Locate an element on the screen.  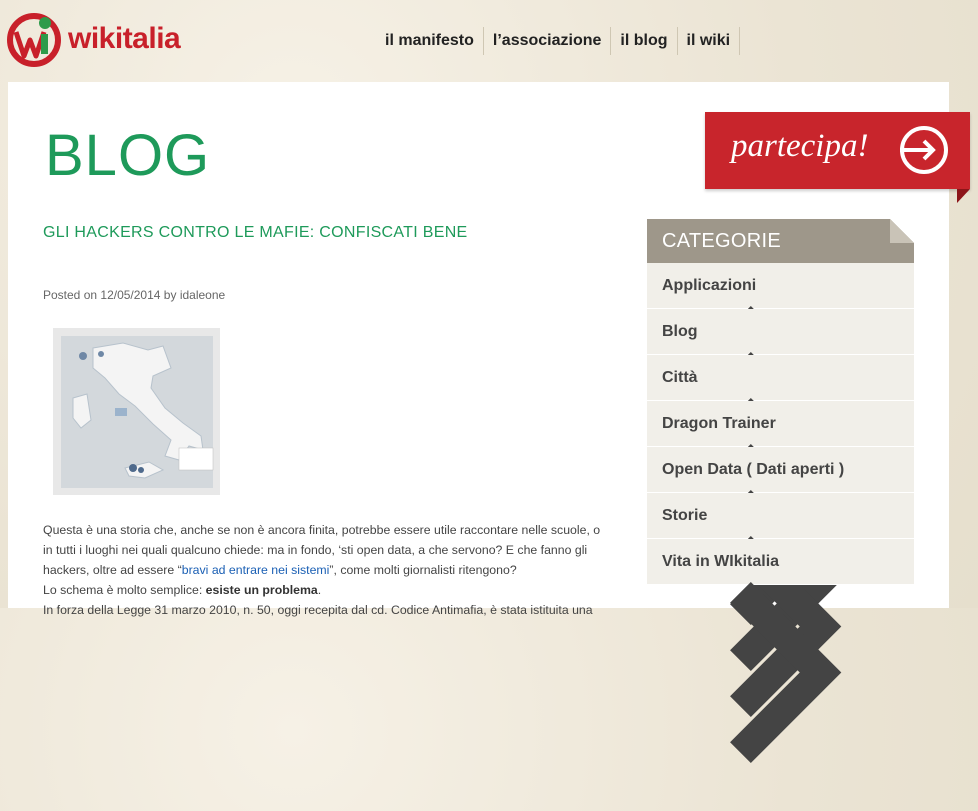
chevron-right-icon is located at coordinates (786, 672).